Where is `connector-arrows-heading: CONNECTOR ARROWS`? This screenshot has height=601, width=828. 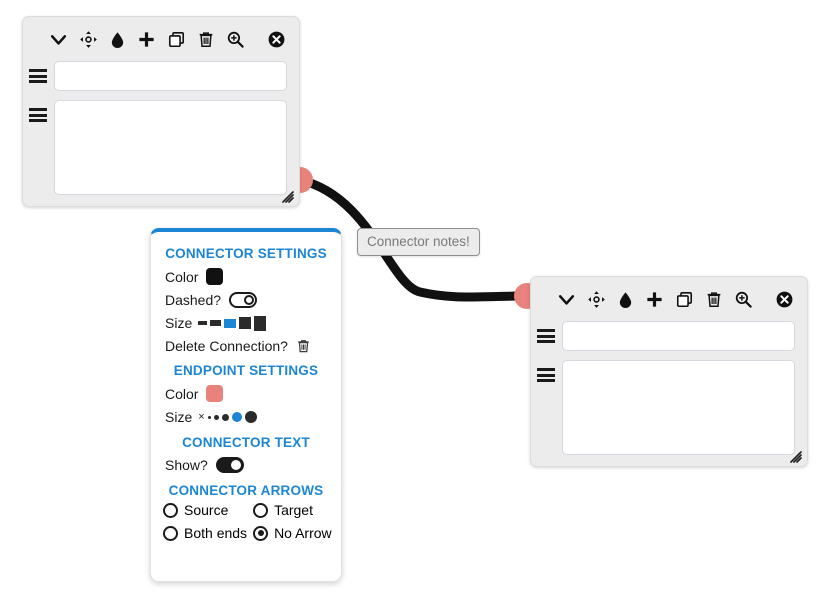
connector-arrows-heading: CONNECTOR ARROWS is located at coordinates (246, 490).